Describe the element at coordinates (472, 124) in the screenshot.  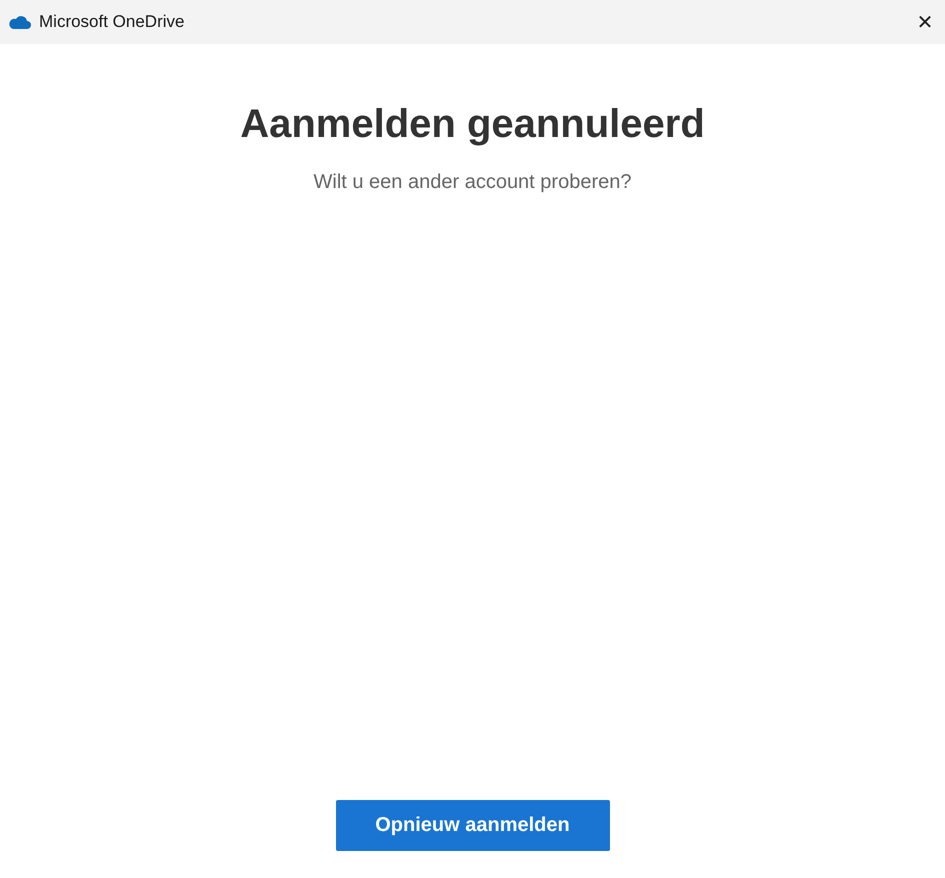
I see `heading: Aanmelden geannuleerd` at that location.